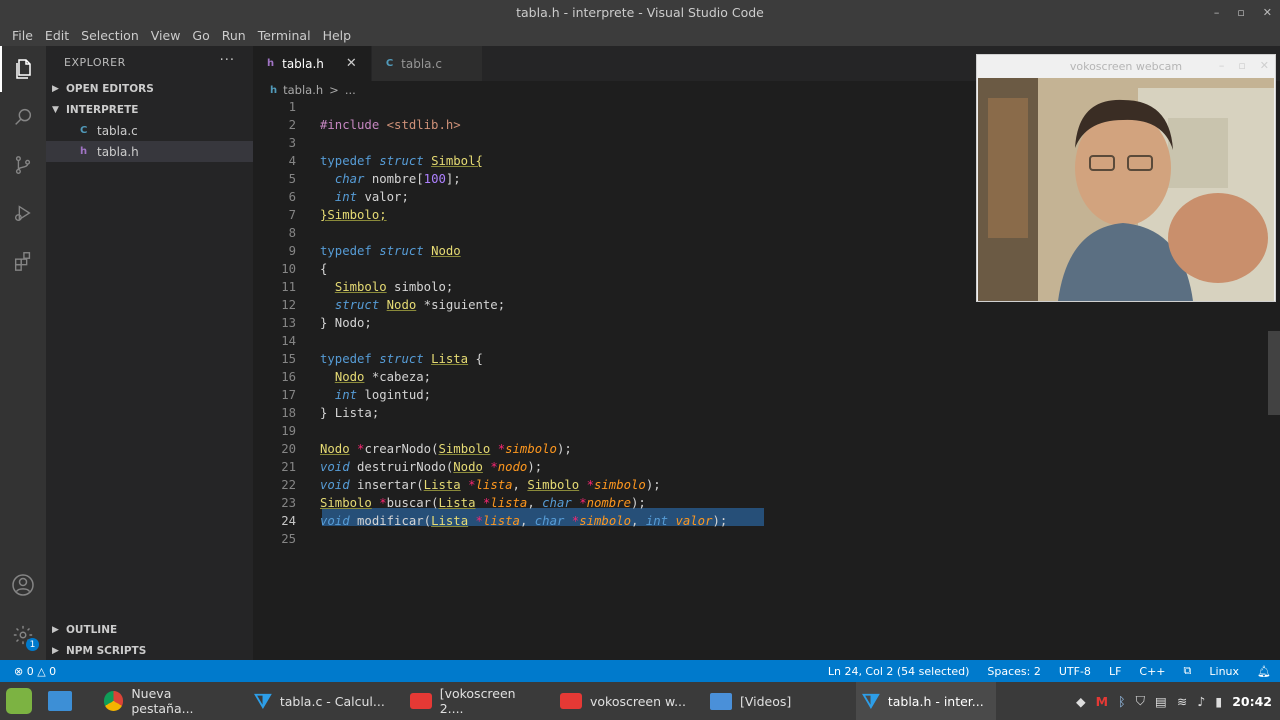 The image size is (1280, 720). What do you see at coordinates (149, 109) in the screenshot?
I see `folder-section: ▼ INTERPRETE` at bounding box center [149, 109].